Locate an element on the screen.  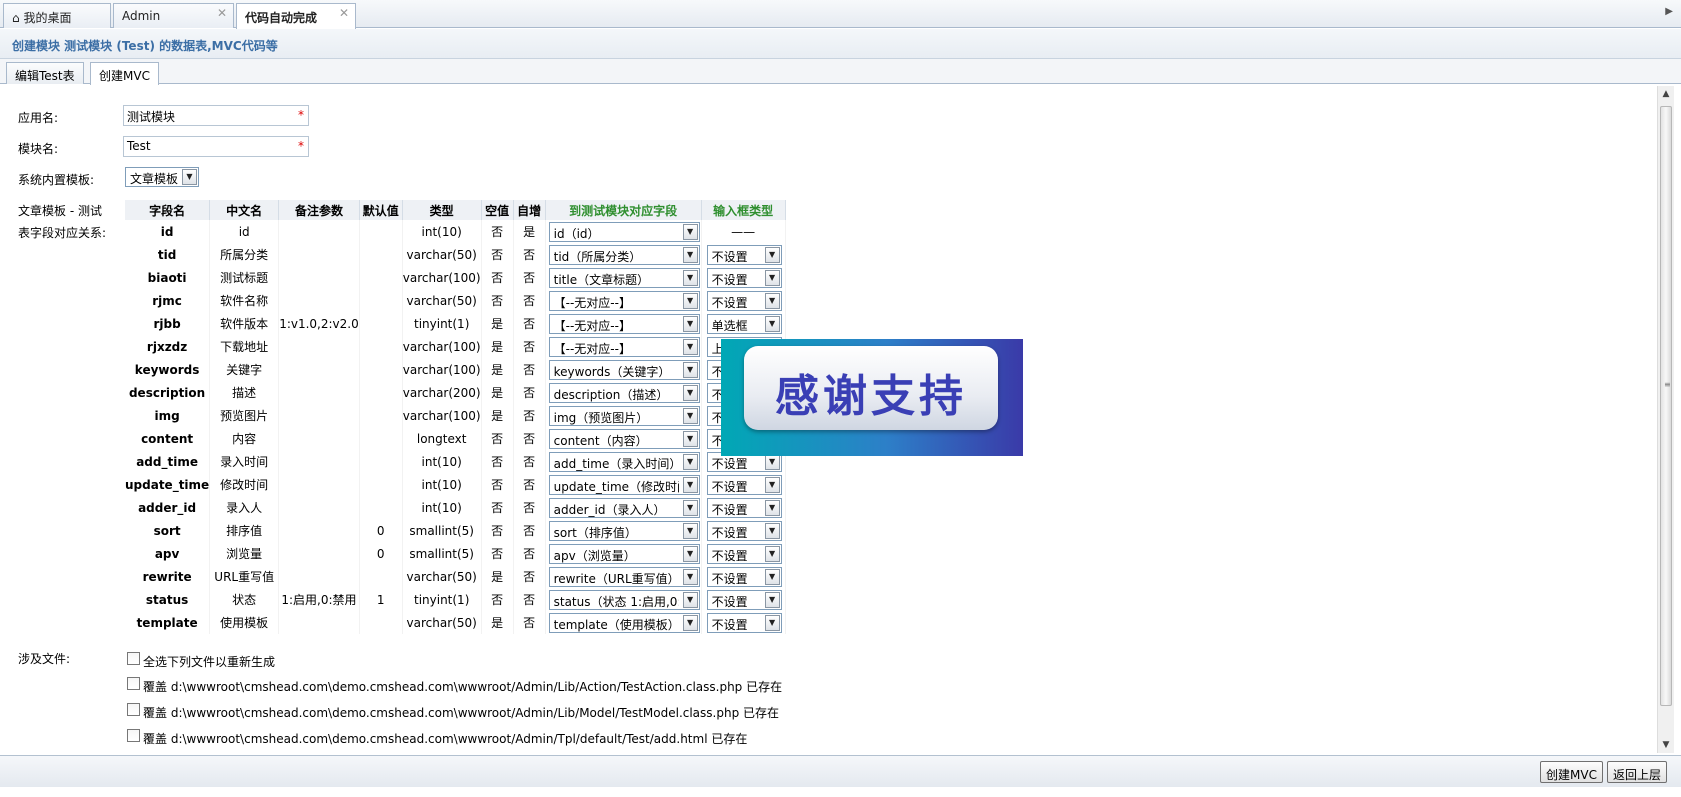
page-title: 创建模块 测试模块 (Test) 的数据表,MVC代码等 is located at coordinates (840, 44).